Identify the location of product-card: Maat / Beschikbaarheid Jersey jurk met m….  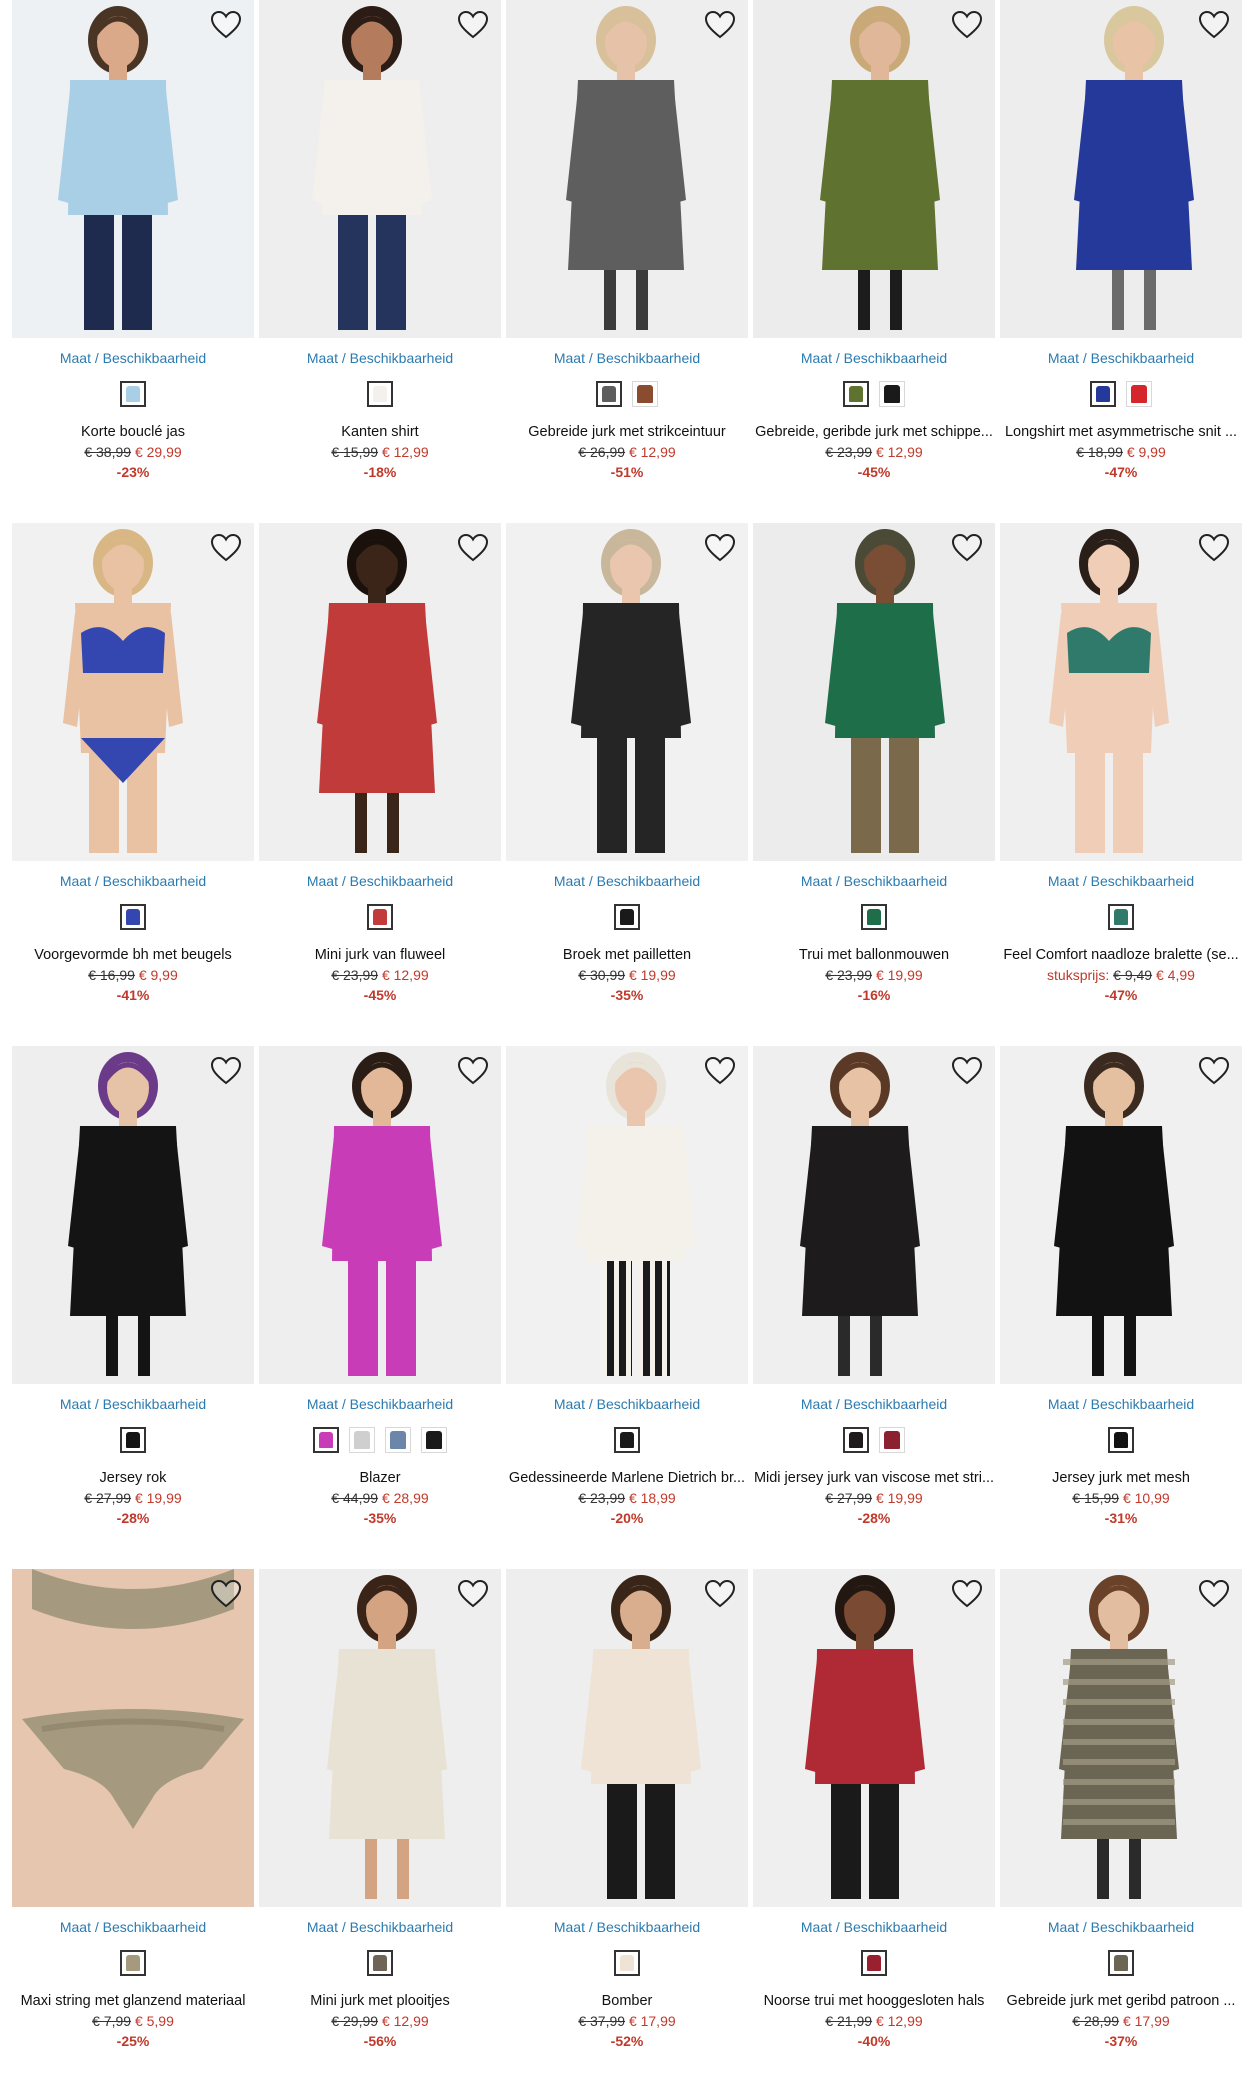
(1121, 1296).